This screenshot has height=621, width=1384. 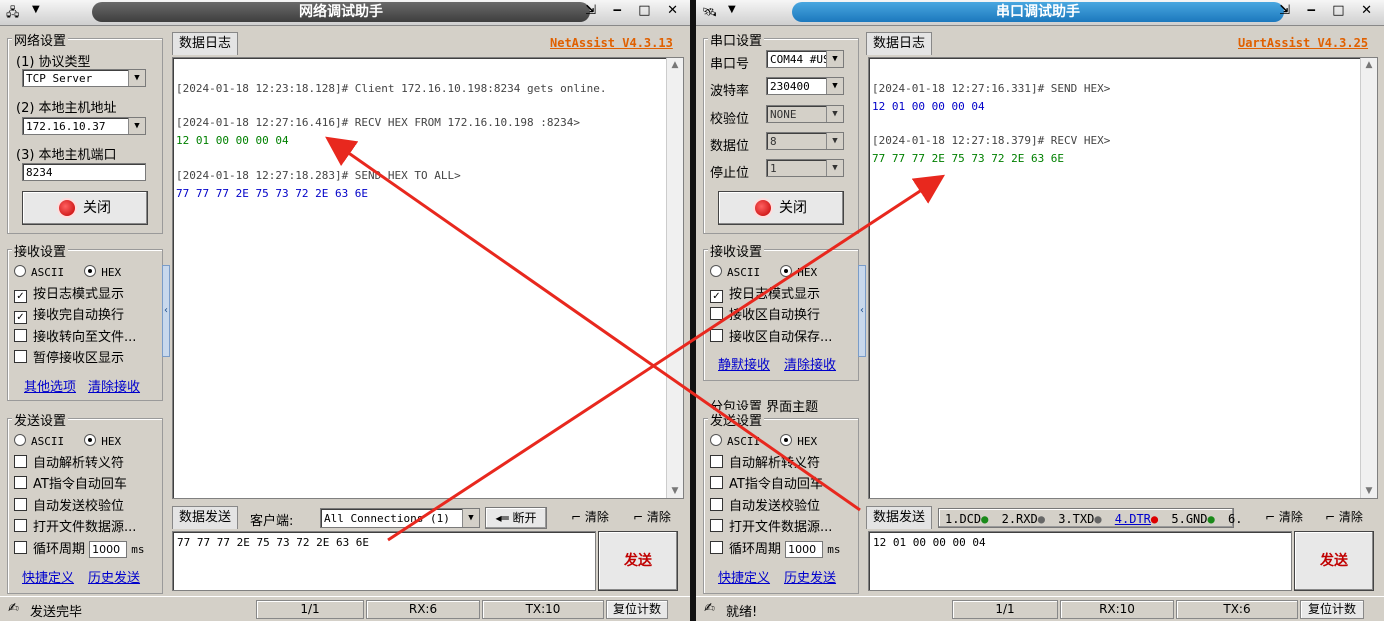 What do you see at coordinates (272, 193) in the screenshot?
I see `log-data: 77 77 77 2E 75 73 72 2E 63 6E` at bounding box center [272, 193].